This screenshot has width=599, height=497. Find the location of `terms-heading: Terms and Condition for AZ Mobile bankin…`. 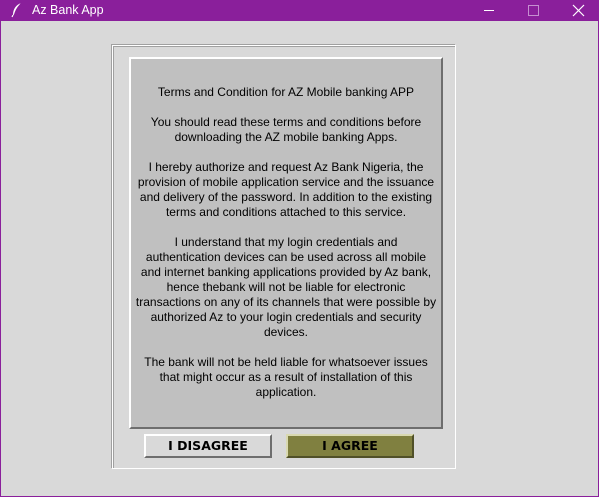

terms-heading: Terms and Condition for AZ Mobile bankin… is located at coordinates (286, 92).